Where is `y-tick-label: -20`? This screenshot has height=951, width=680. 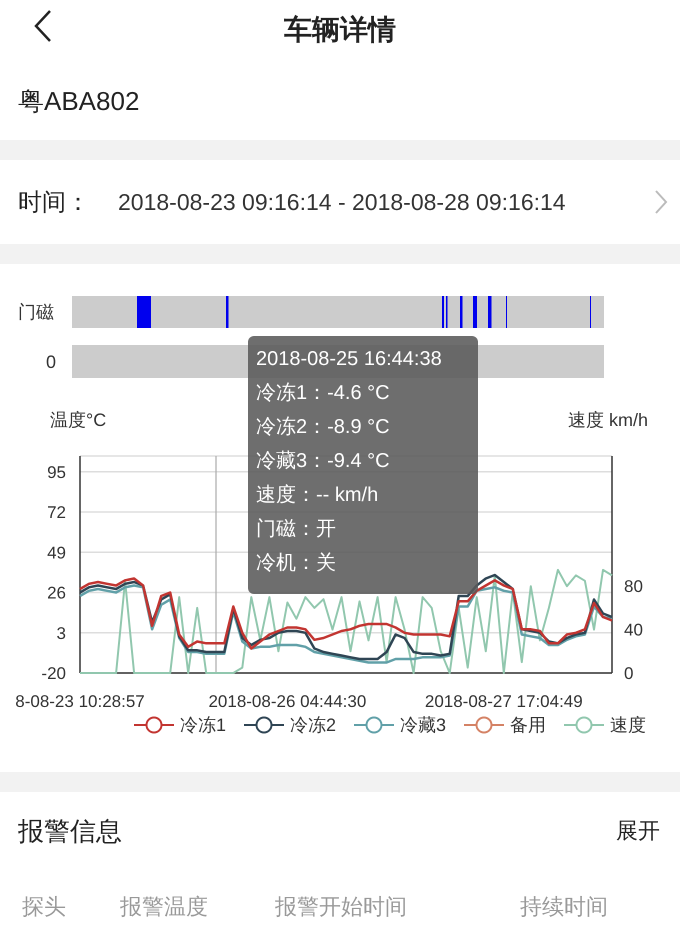 y-tick-label: -20 is located at coordinates (53, 673).